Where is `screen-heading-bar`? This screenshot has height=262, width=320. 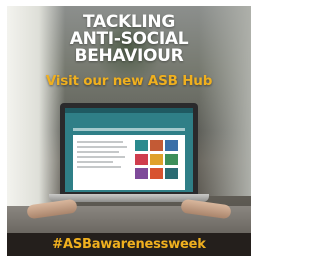 screen-heading-bar is located at coordinates (129, 129).